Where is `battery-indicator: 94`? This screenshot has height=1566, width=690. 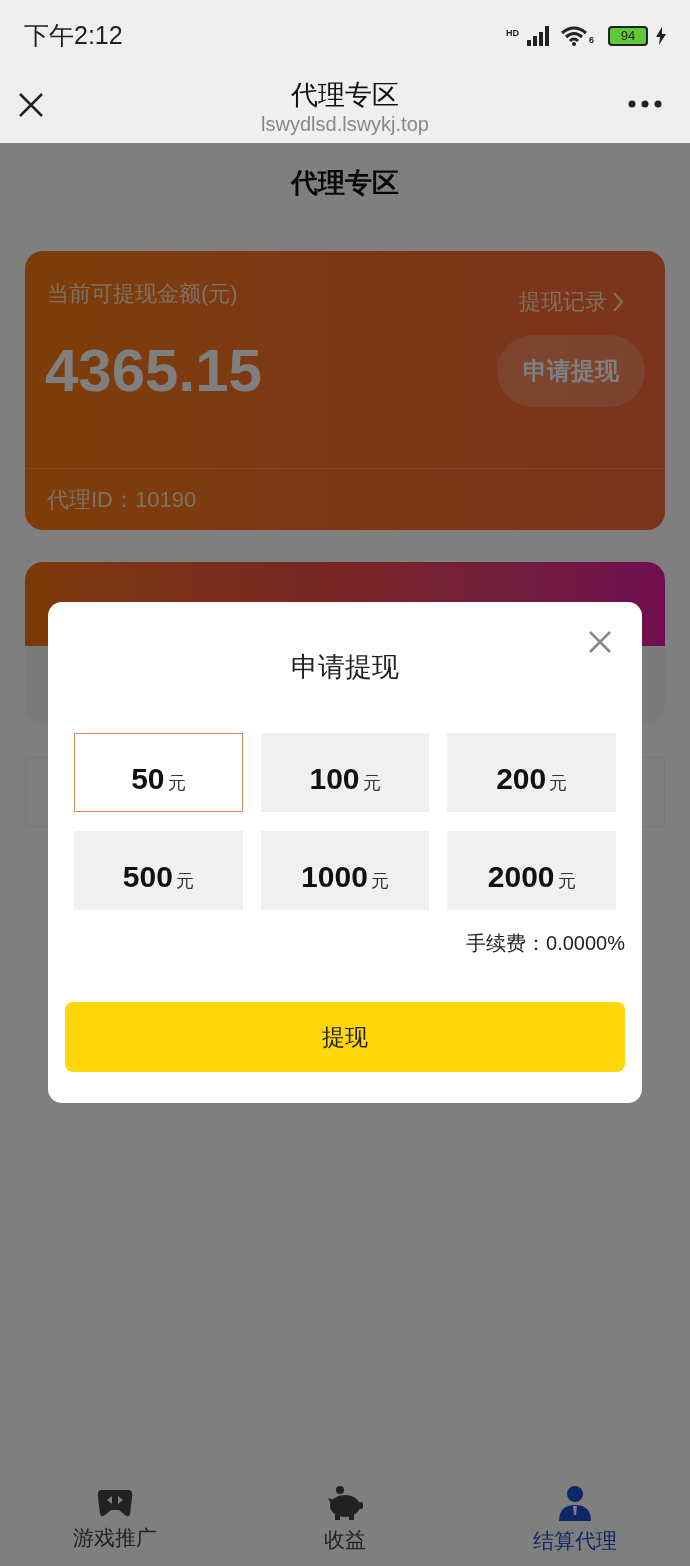
battery-indicator: 94 is located at coordinates (628, 36).